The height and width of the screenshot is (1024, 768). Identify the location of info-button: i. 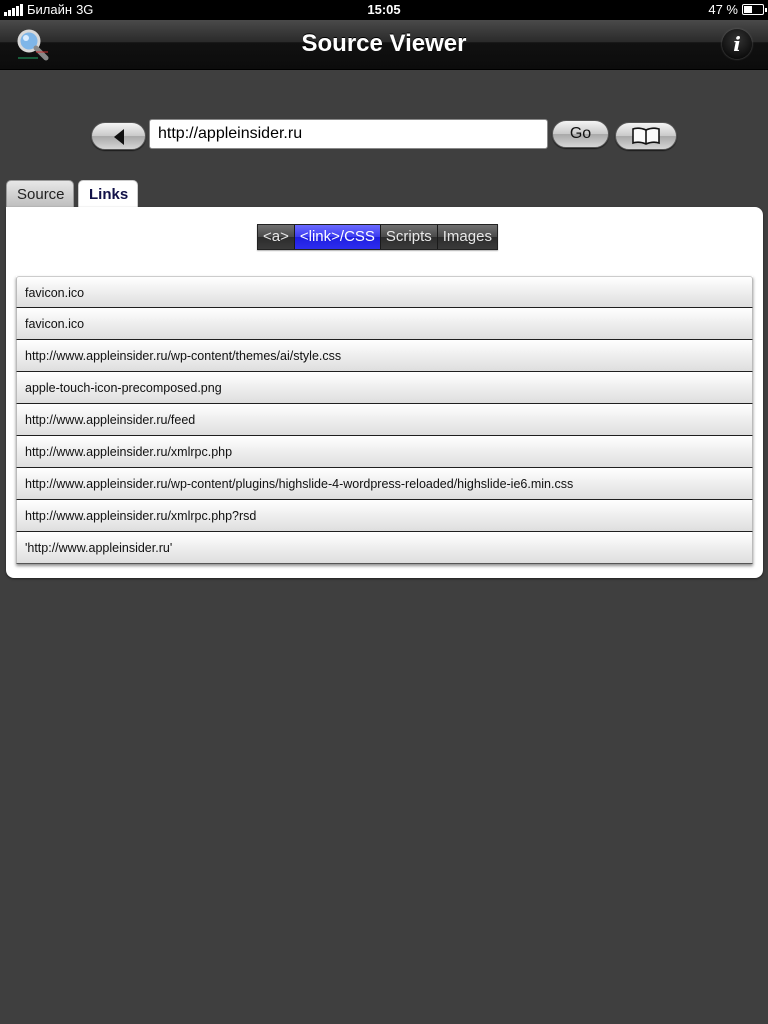
(737, 44).